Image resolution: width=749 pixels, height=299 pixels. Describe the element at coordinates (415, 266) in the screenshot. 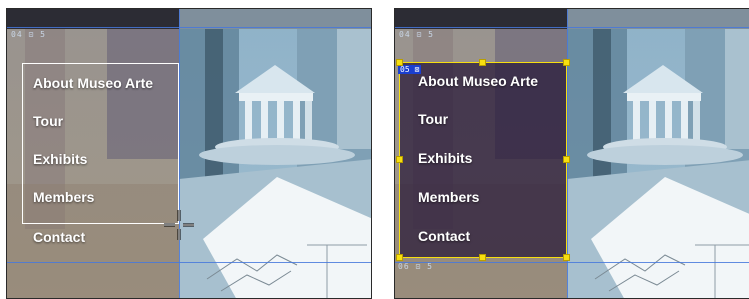

I see `element-tag-label: 06 ⊡ 5` at that location.